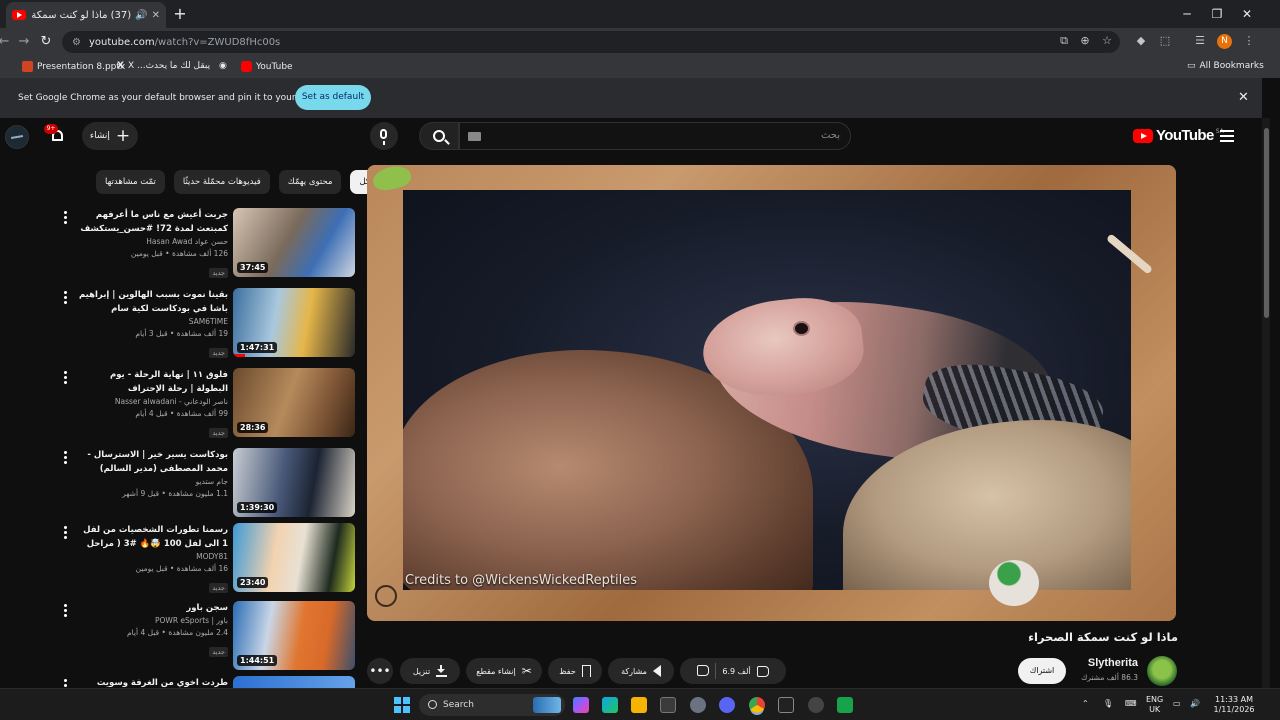 The height and width of the screenshot is (720, 1280). What do you see at coordinates (1227, 137) in the screenshot?
I see `hamburger-menu-icon` at bounding box center [1227, 137].